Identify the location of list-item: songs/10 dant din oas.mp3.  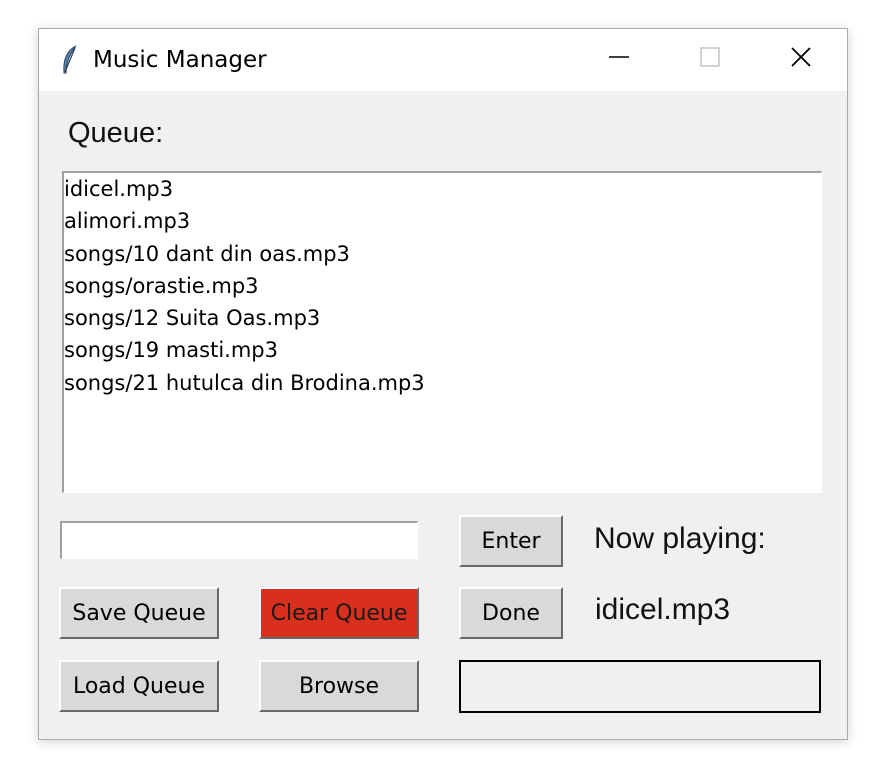
(442, 254).